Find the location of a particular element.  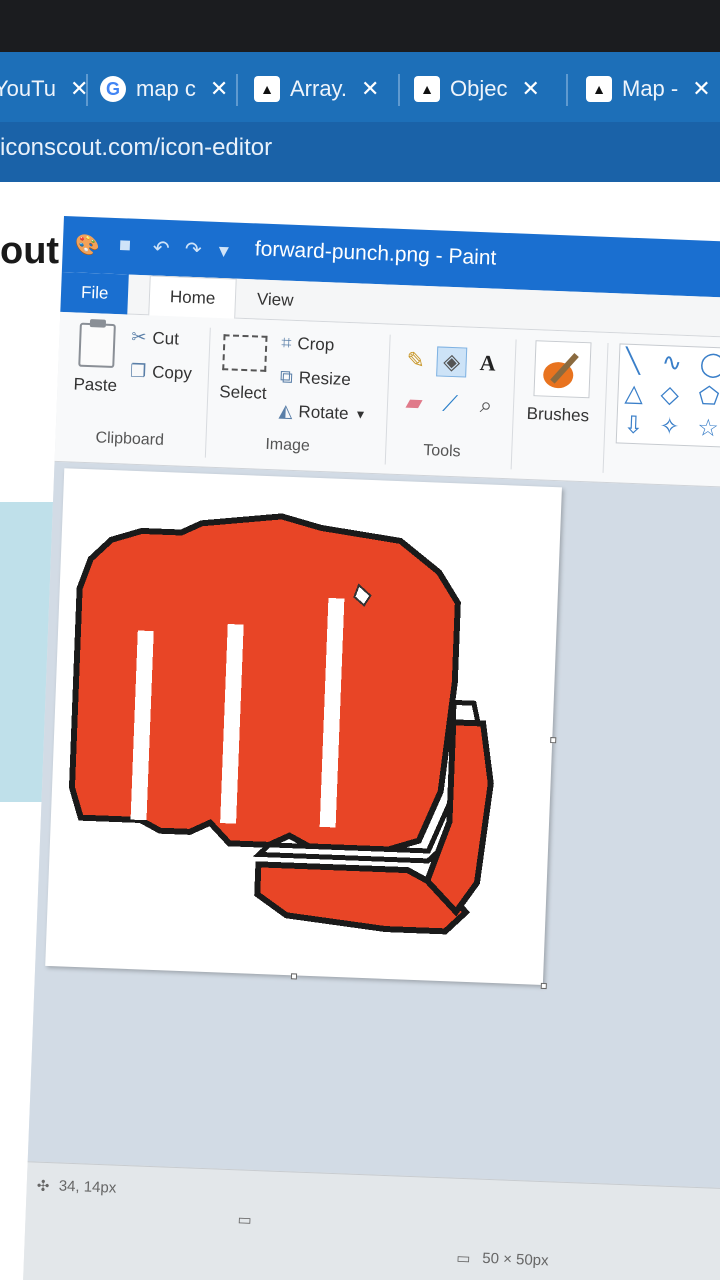

copy-label: Copy is located at coordinates (172, 372).